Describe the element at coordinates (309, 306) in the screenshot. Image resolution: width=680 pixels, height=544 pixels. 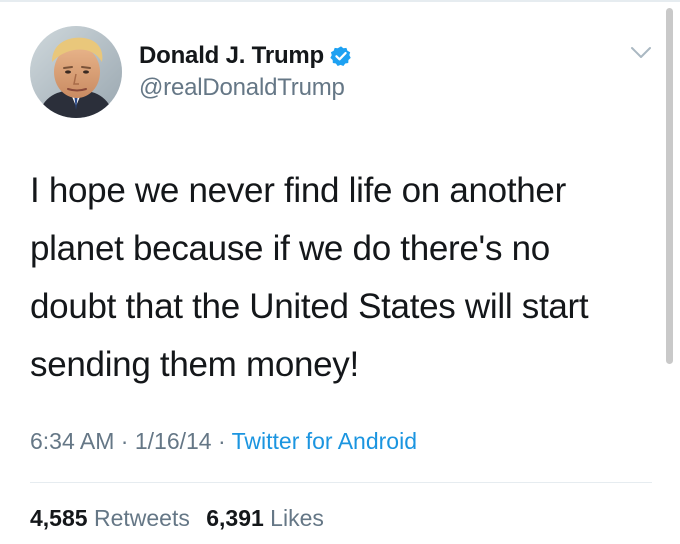
I see `tweet-text-line: doubt that the United States will start` at that location.